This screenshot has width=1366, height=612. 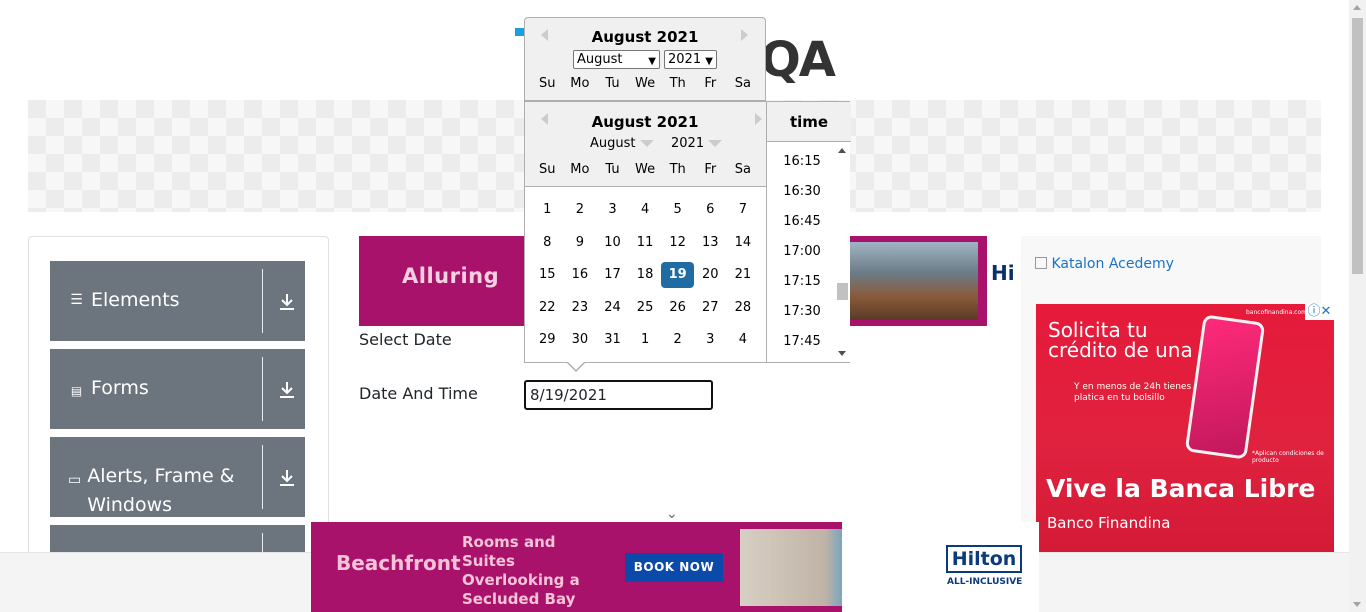 What do you see at coordinates (177, 389) in the screenshot?
I see `sidebar-group-forms: ▤ Forms` at bounding box center [177, 389].